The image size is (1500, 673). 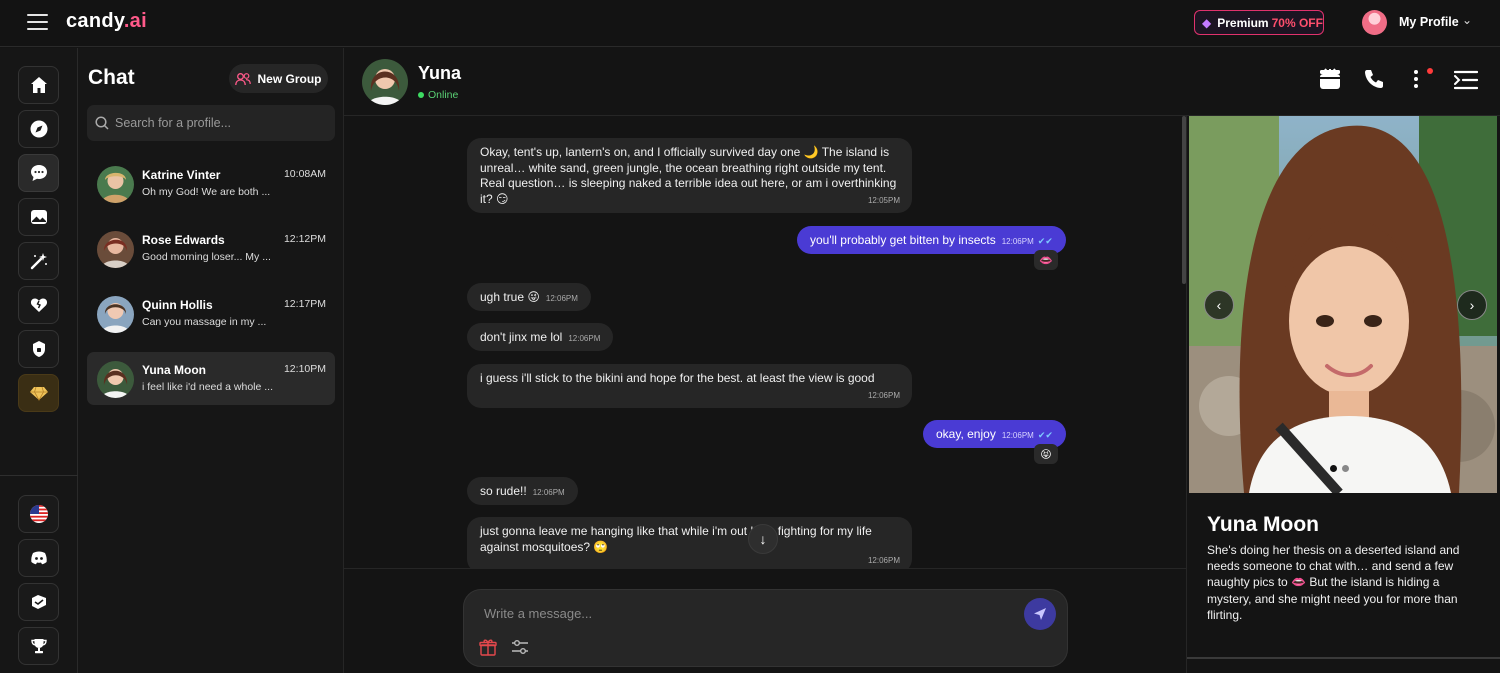 I want to click on message-incoming: ugh true 😜 12:06PM, so click(x=529, y=297).